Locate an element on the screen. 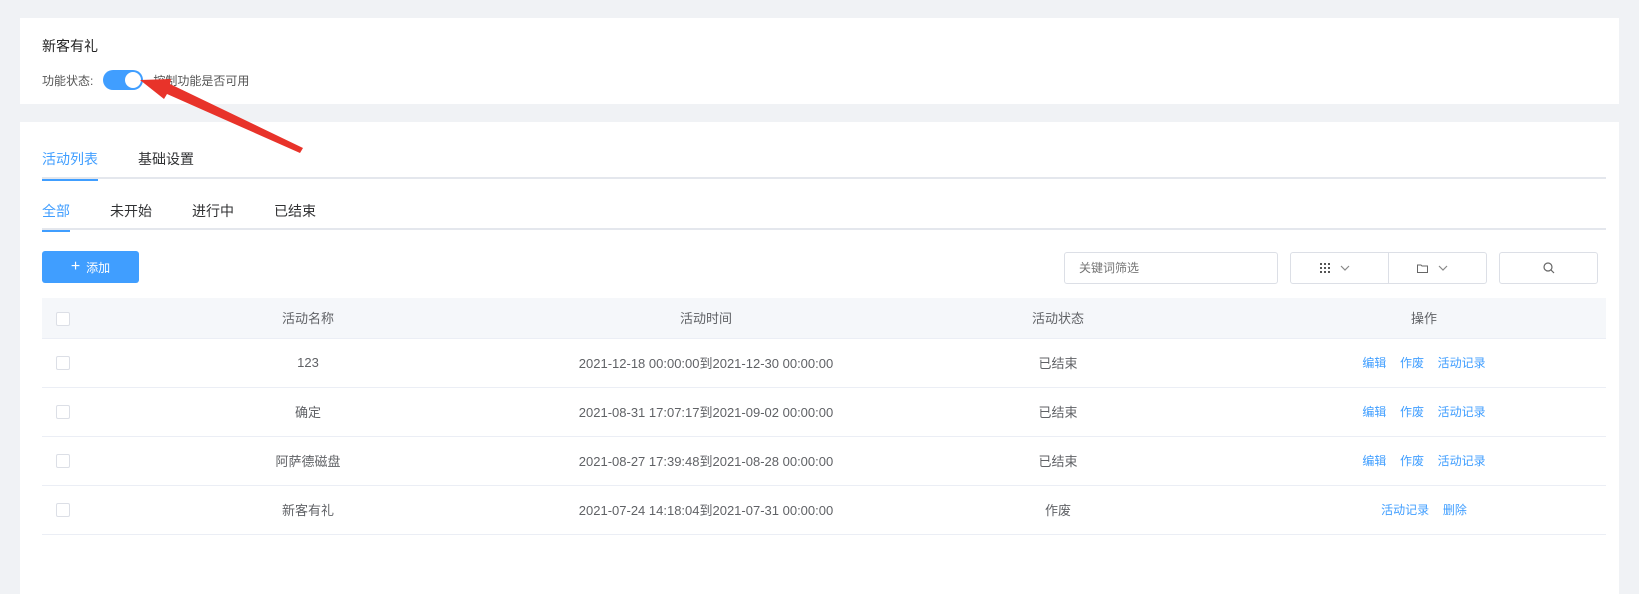 The width and height of the screenshot is (1639, 594). activity-time: 2021-07-24 14:18:04到2021-07-31 00:00:00 is located at coordinates (706, 510).